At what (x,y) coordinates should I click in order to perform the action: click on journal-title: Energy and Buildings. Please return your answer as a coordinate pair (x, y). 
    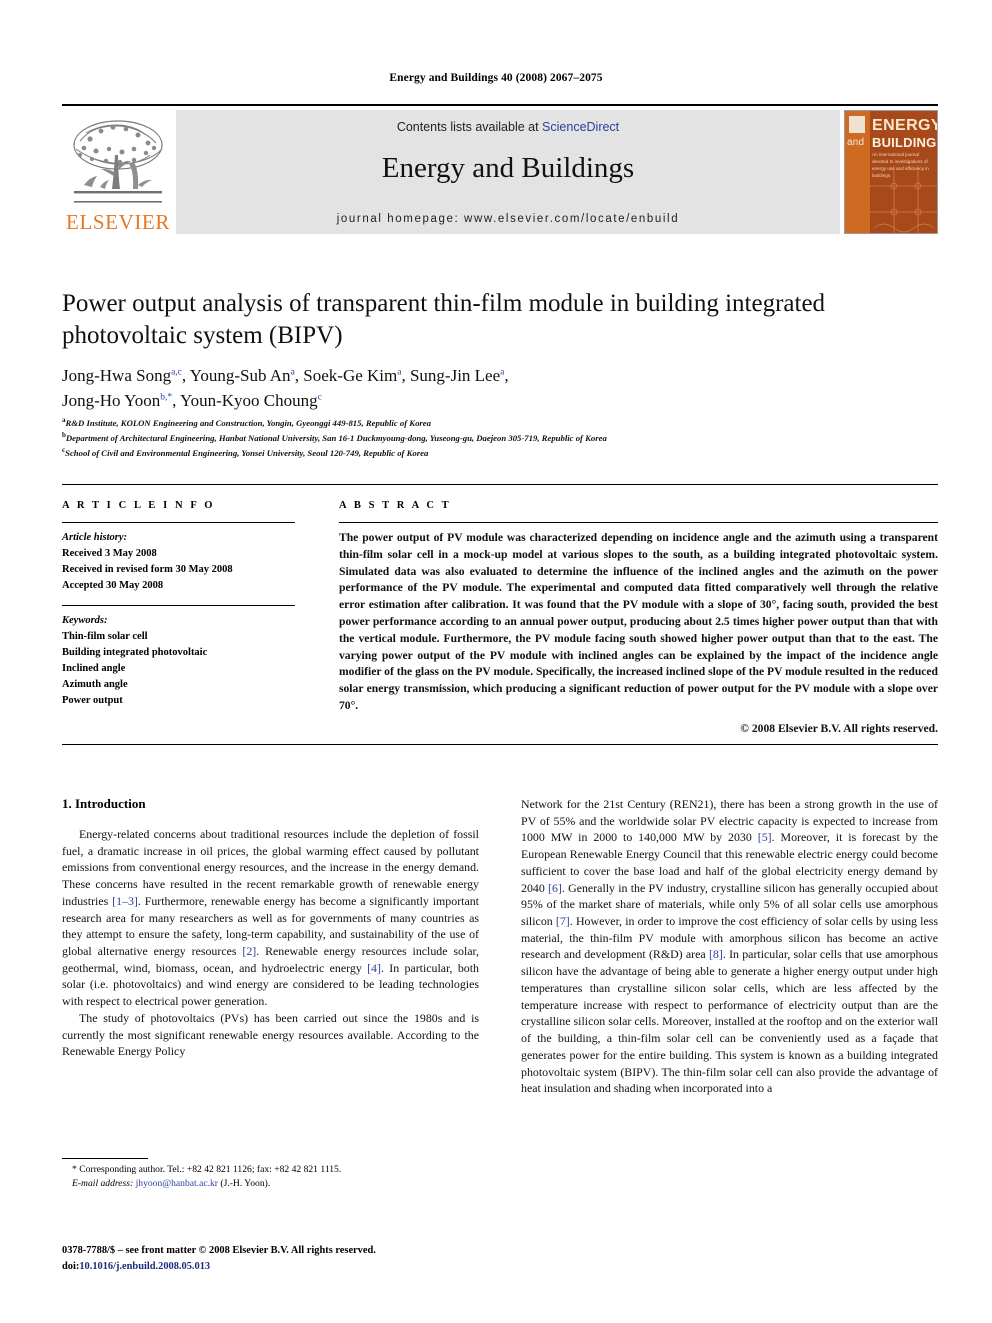
    Looking at the image, I should click on (508, 168).